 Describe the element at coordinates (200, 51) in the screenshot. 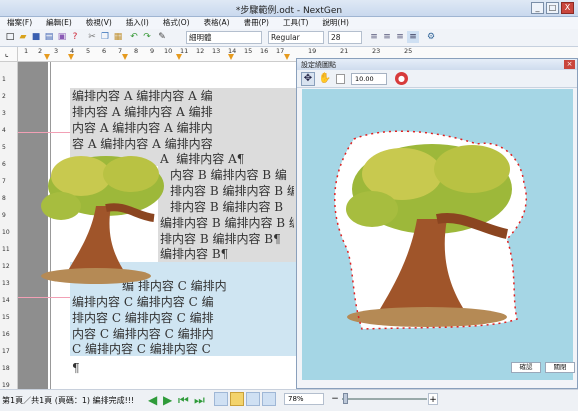

I see `ruler-tick: 12` at that location.